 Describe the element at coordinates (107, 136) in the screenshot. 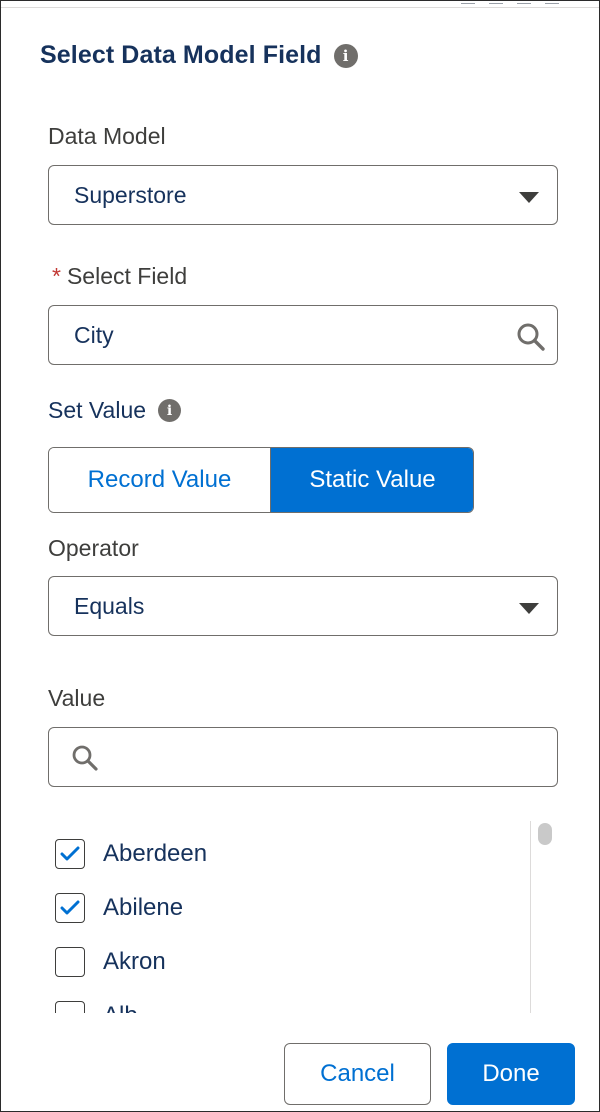

I see `data-model-label: Data Model` at that location.